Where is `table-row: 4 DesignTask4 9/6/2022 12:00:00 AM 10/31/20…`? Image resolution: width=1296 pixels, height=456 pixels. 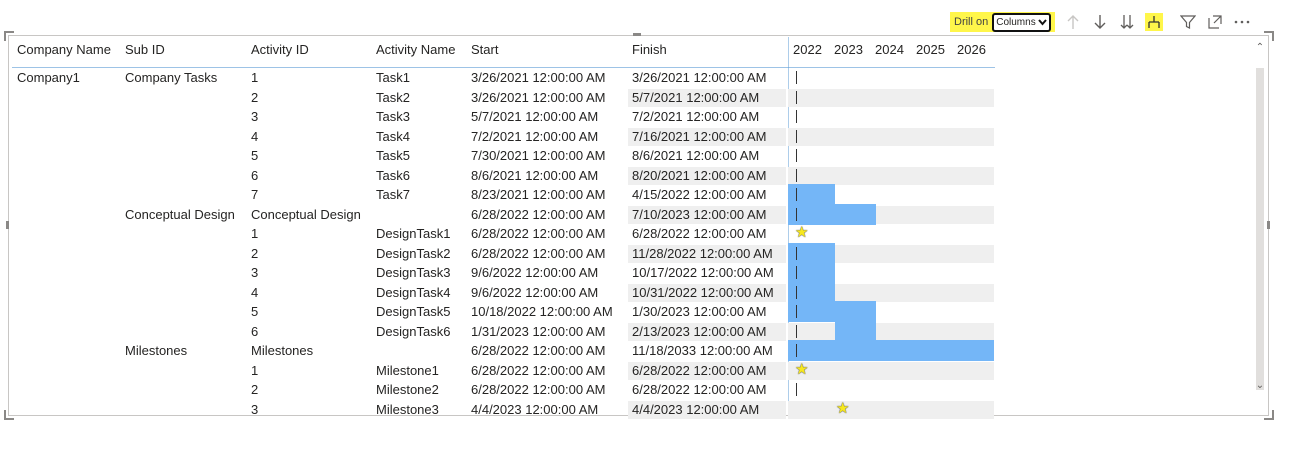 table-row: 4 DesignTask4 9/6/2022 12:00:00 AM 10/31/20… is located at coordinates (503, 292).